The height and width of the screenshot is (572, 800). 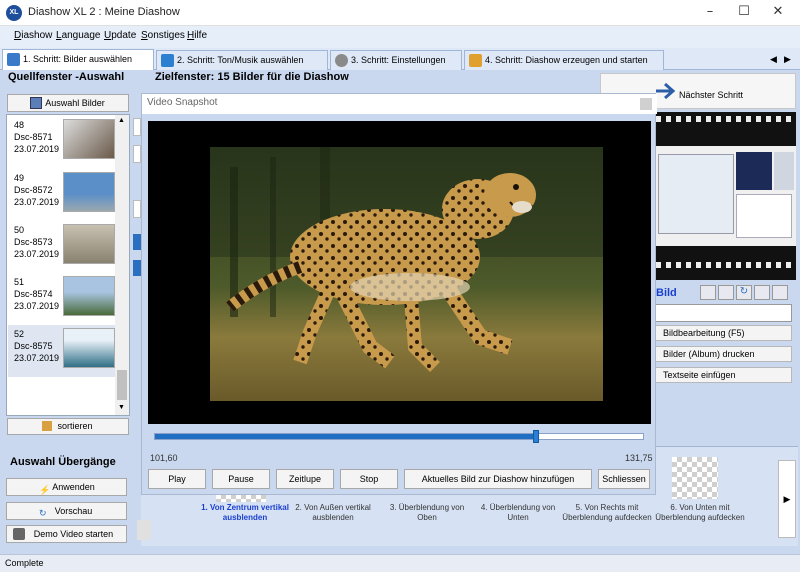 What do you see at coordinates (624, 479) in the screenshot?
I see `close-dialog-button: Schliessen` at bounding box center [624, 479].